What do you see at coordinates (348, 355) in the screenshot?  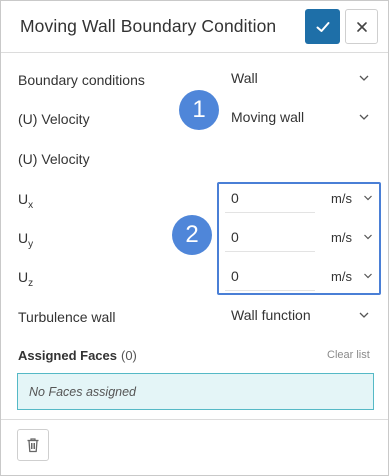 I see `clear-list-link: Clear list` at bounding box center [348, 355].